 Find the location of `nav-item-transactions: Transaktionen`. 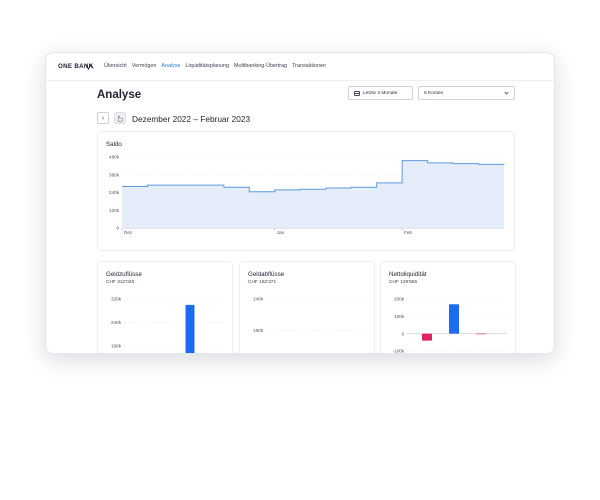

nav-item-transactions: Transaktionen is located at coordinates (309, 66).